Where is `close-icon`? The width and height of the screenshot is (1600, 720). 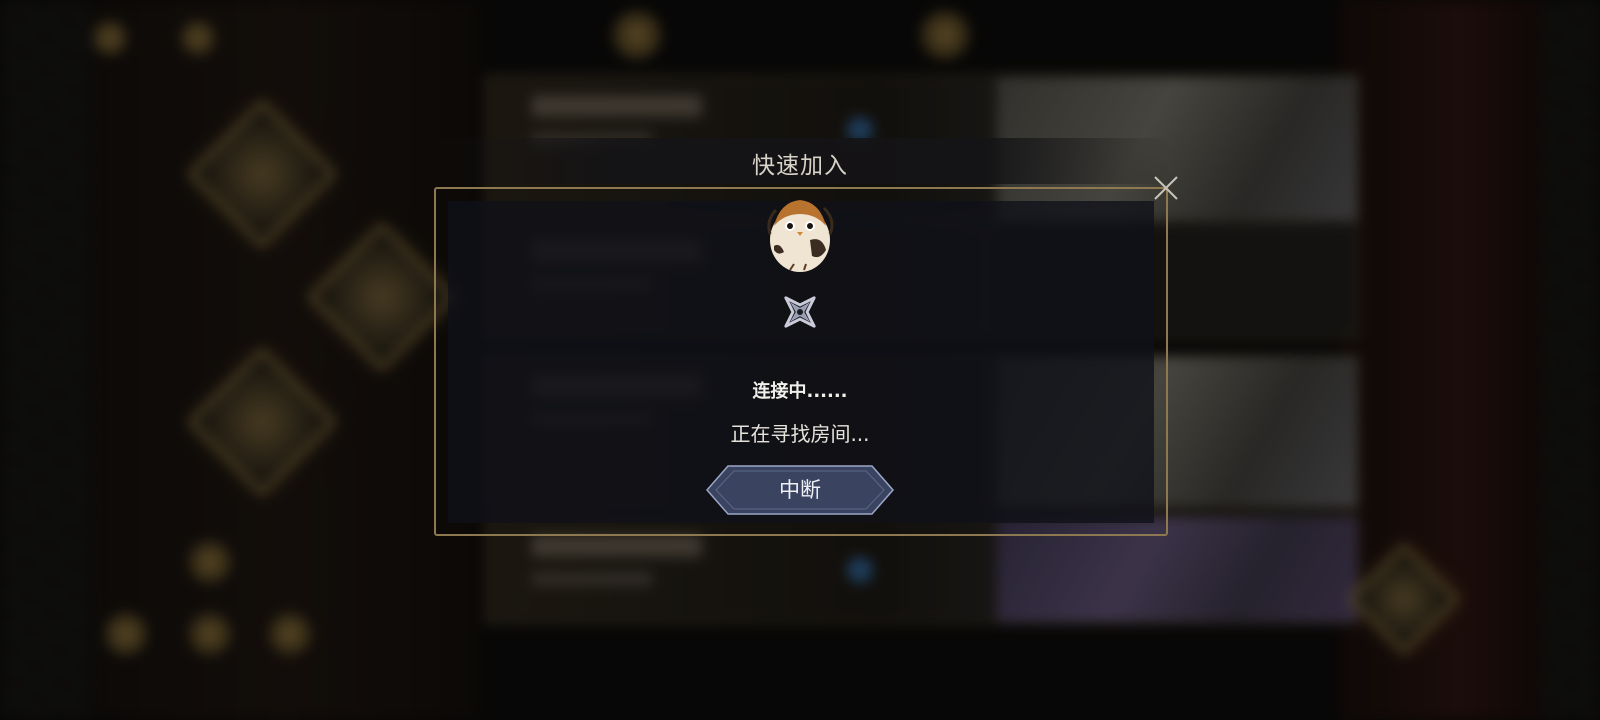 close-icon is located at coordinates (1166, 188).